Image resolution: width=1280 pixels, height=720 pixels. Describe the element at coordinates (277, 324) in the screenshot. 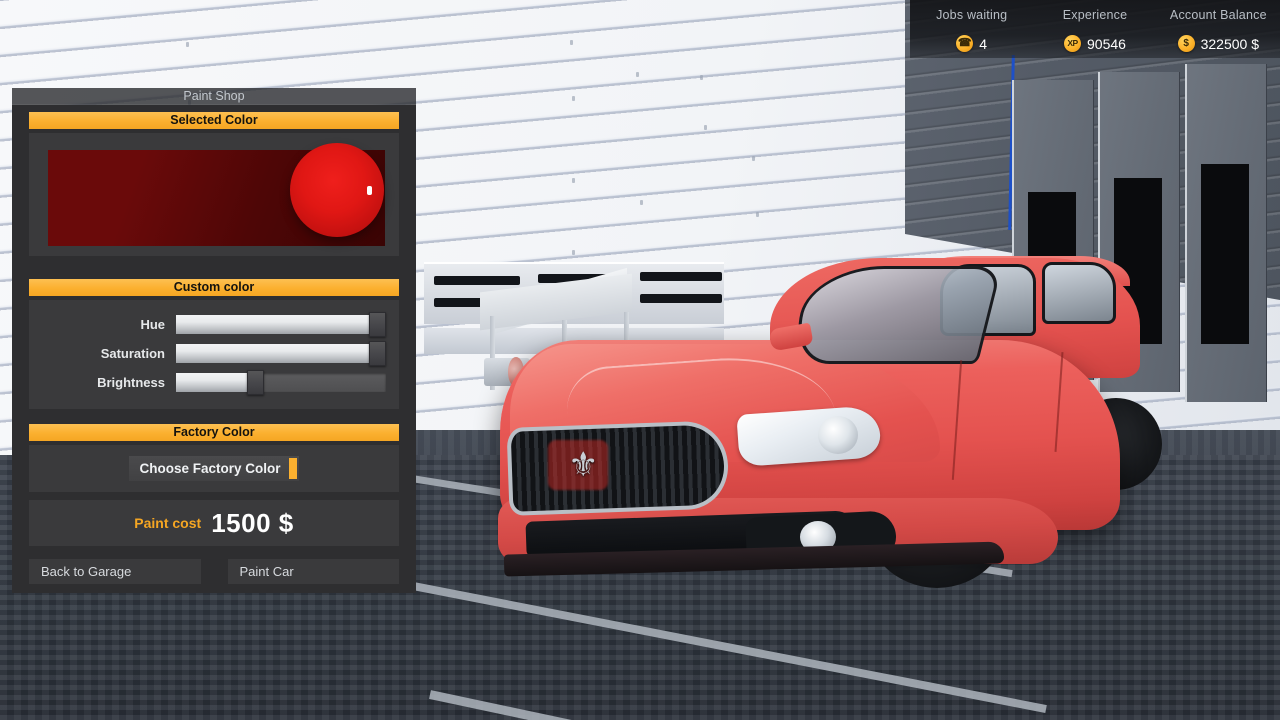

I see `hue-slider-fill` at that location.